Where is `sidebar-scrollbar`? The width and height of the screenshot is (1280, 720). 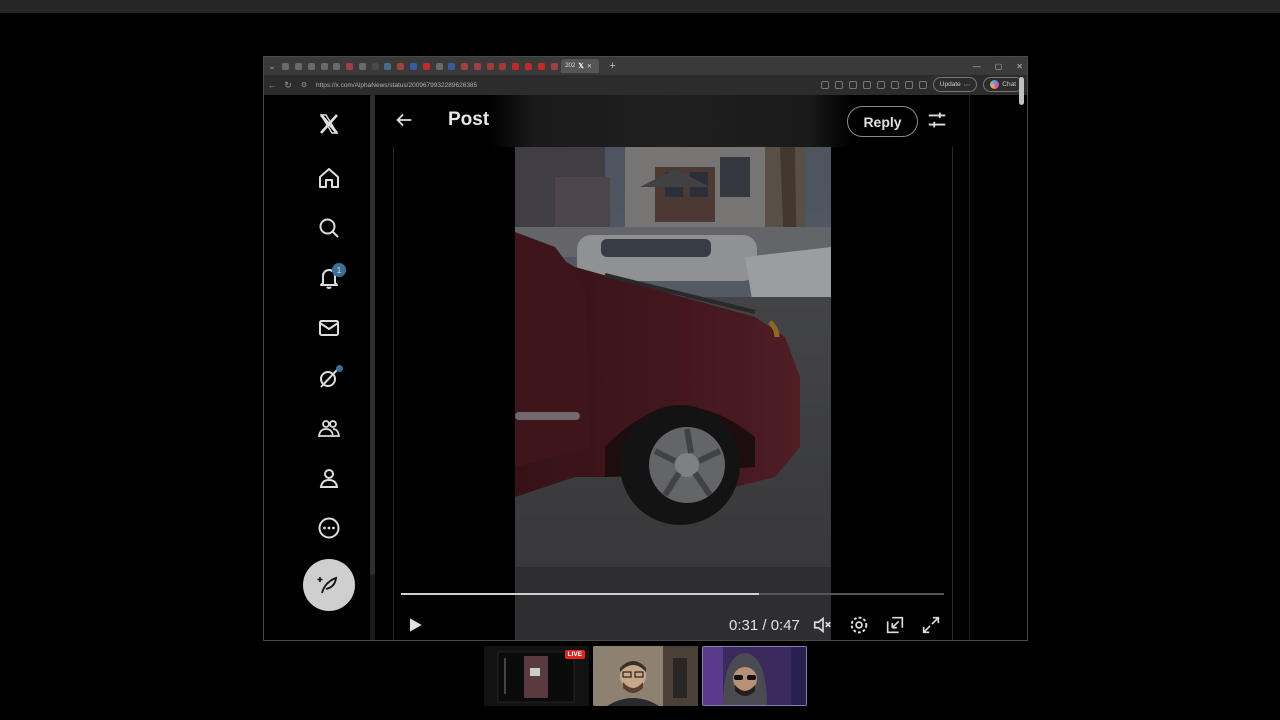
sidebar-scrollbar is located at coordinates (372, 367).